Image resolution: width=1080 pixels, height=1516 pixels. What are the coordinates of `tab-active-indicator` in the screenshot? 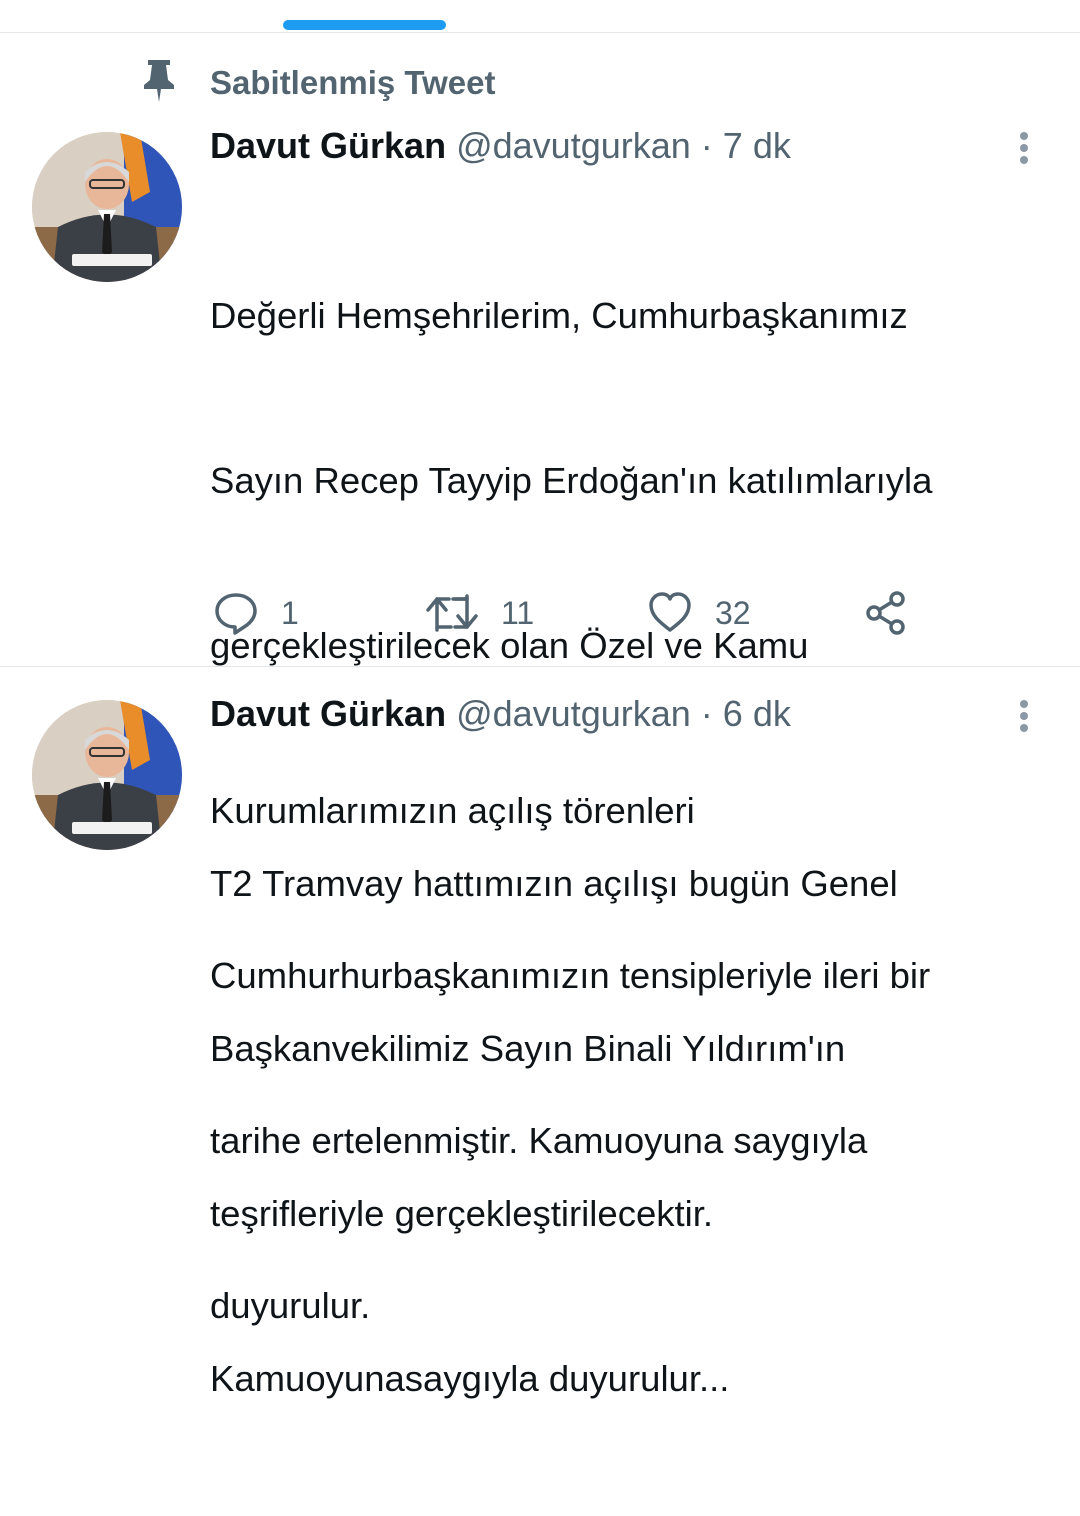 It's located at (364, 25).